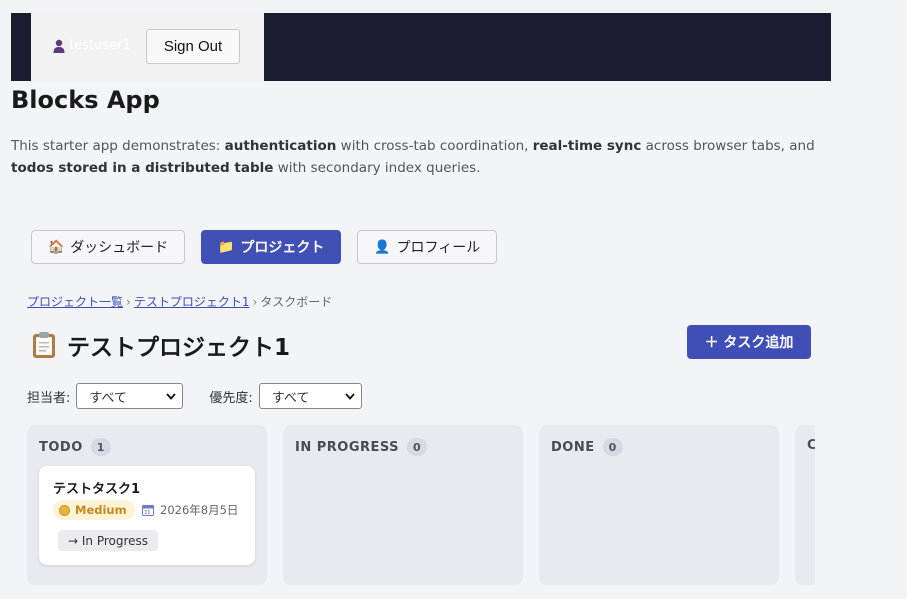 The width and height of the screenshot is (907, 599). What do you see at coordinates (85, 100) in the screenshot?
I see `app-title: Blocks App` at bounding box center [85, 100].